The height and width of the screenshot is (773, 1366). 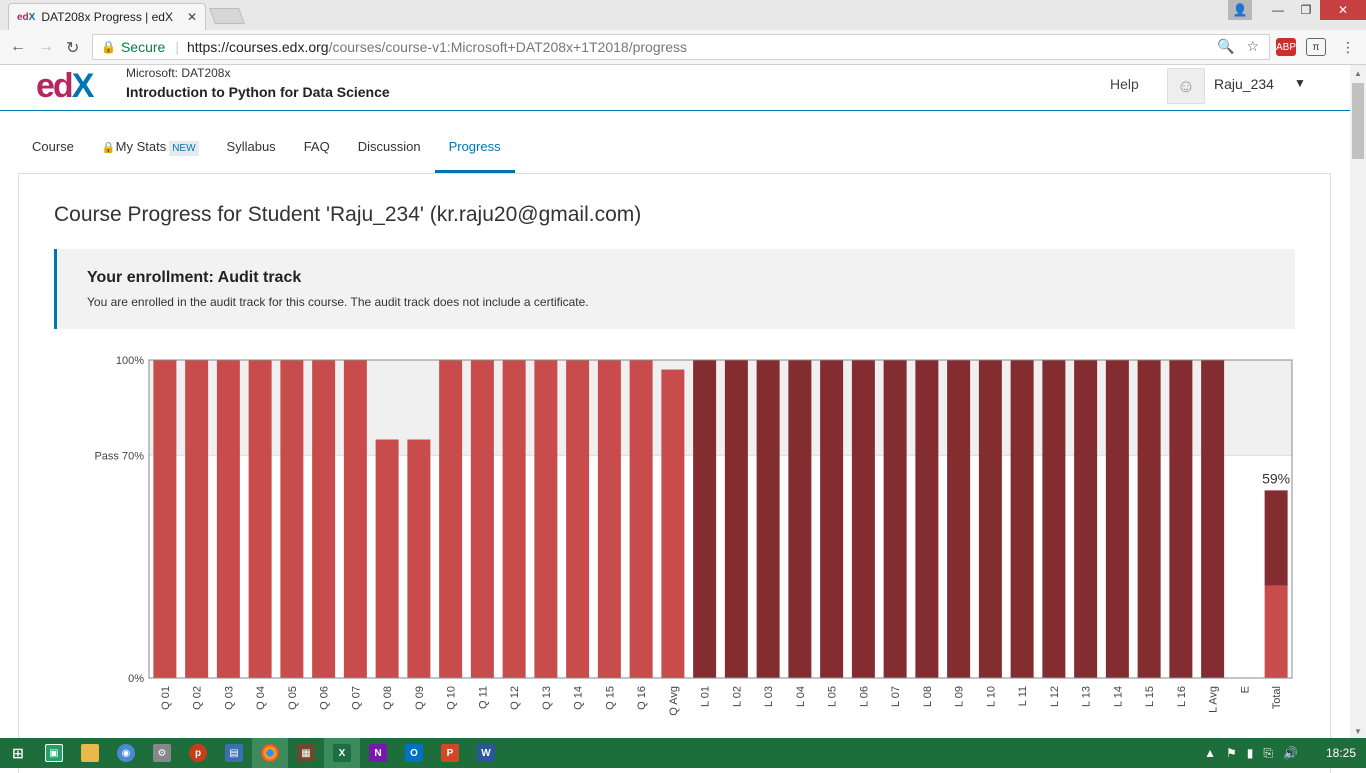 What do you see at coordinates (234, 753) in the screenshot?
I see `taskbar-paint-icon: ▤` at bounding box center [234, 753].